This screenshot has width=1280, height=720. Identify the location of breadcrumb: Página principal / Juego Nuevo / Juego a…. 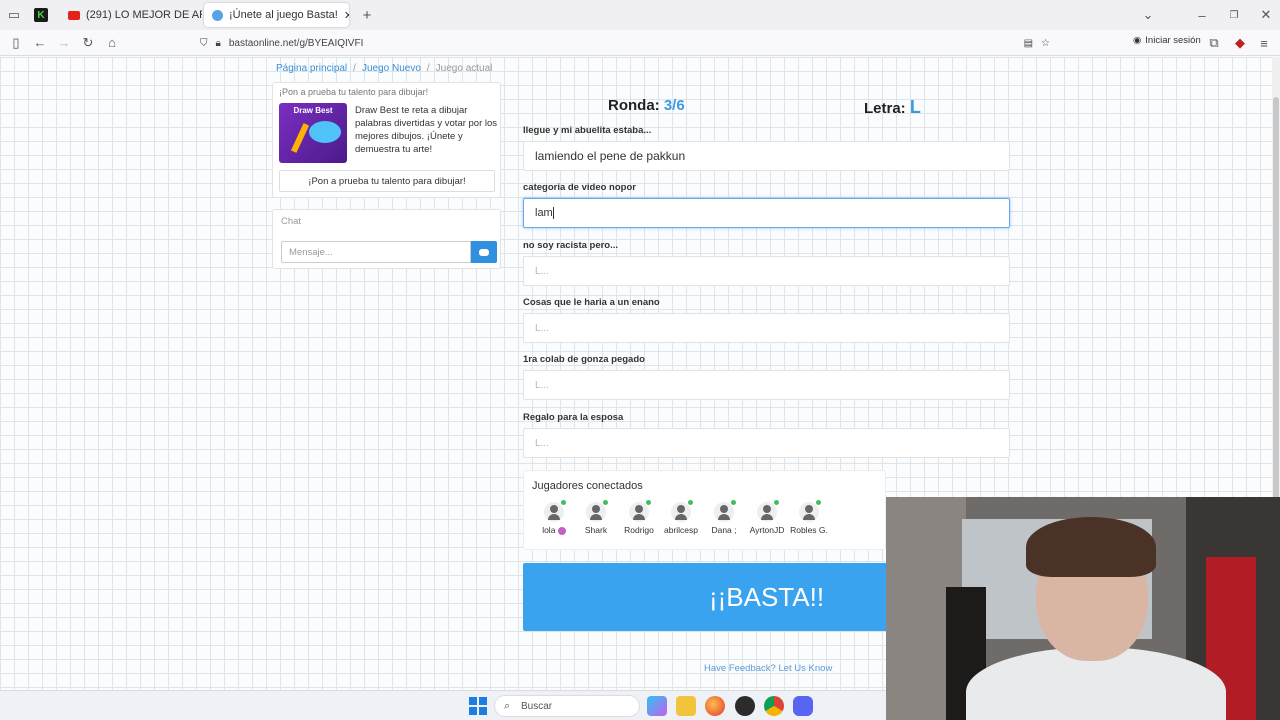
(384, 68).